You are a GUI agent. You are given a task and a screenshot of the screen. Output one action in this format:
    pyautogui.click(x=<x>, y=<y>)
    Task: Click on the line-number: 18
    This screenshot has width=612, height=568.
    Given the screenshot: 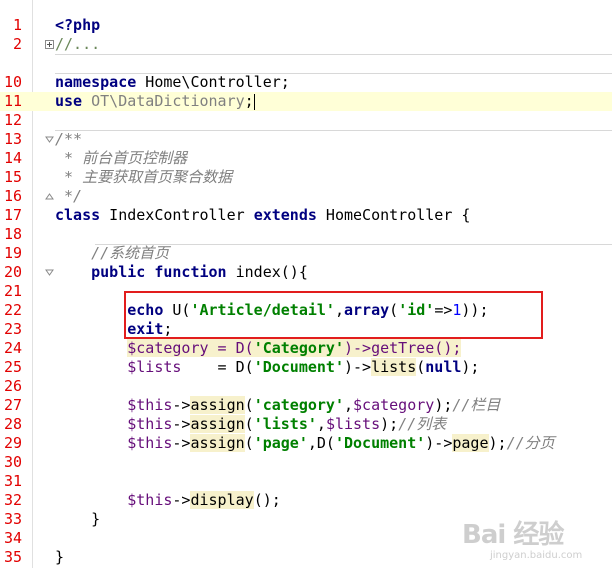 What is the action you would take?
    pyautogui.click(x=12, y=234)
    